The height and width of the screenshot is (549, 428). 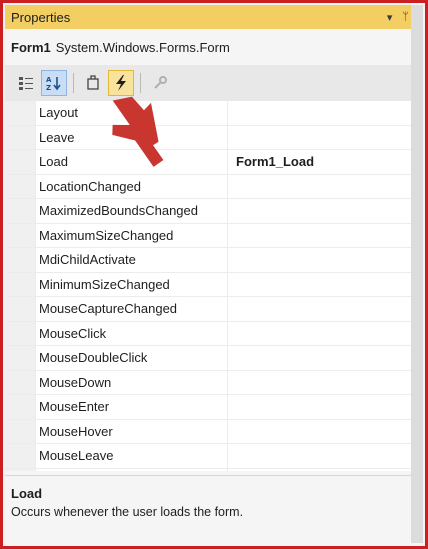 I want to click on property-row: LocationChanged, so click(x=208, y=186).